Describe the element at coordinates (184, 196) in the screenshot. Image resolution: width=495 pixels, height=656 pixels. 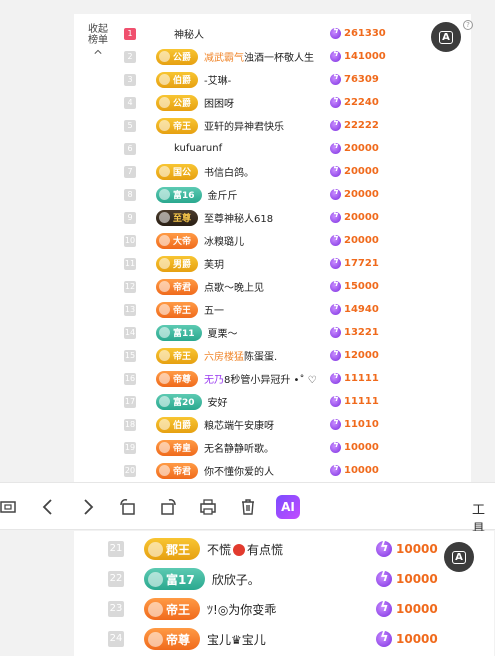
I see `badge-label: 富16` at that location.